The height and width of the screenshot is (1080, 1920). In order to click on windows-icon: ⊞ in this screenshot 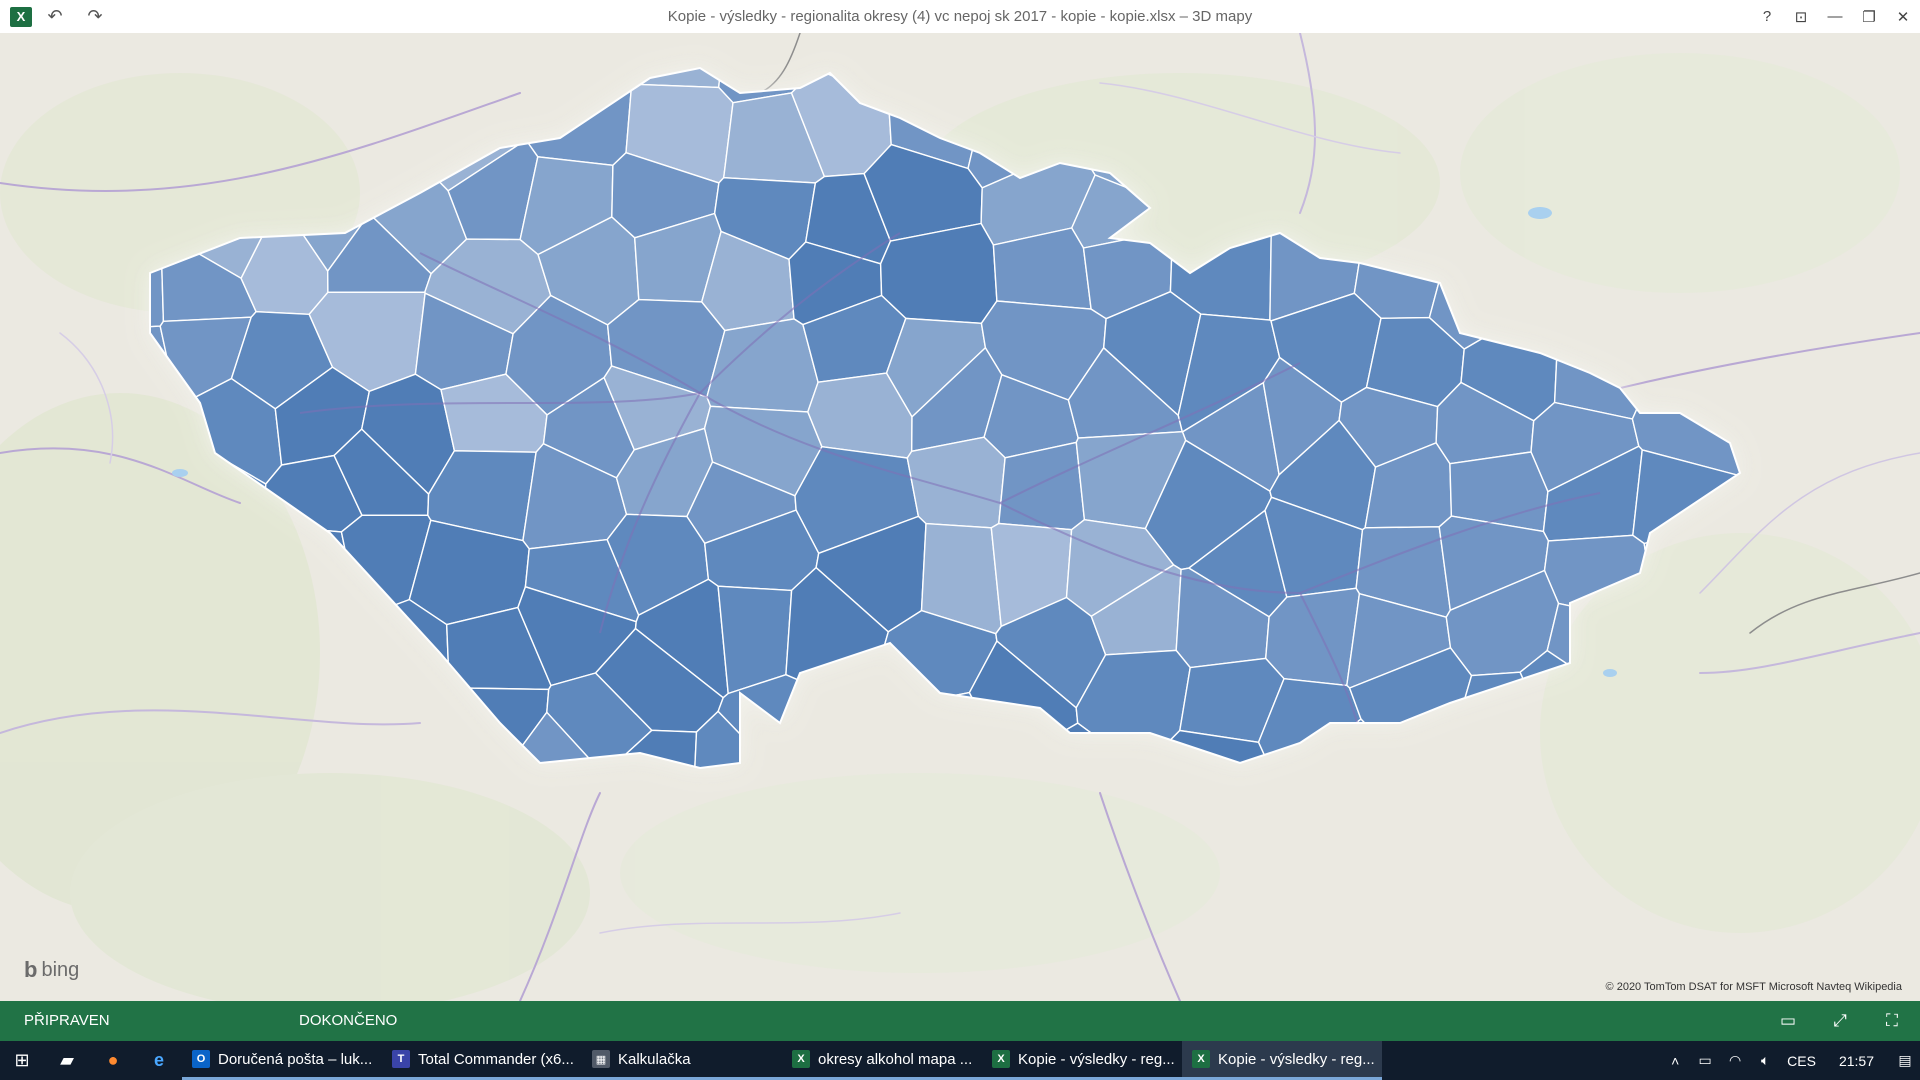, I will do `click(22, 1060)`.